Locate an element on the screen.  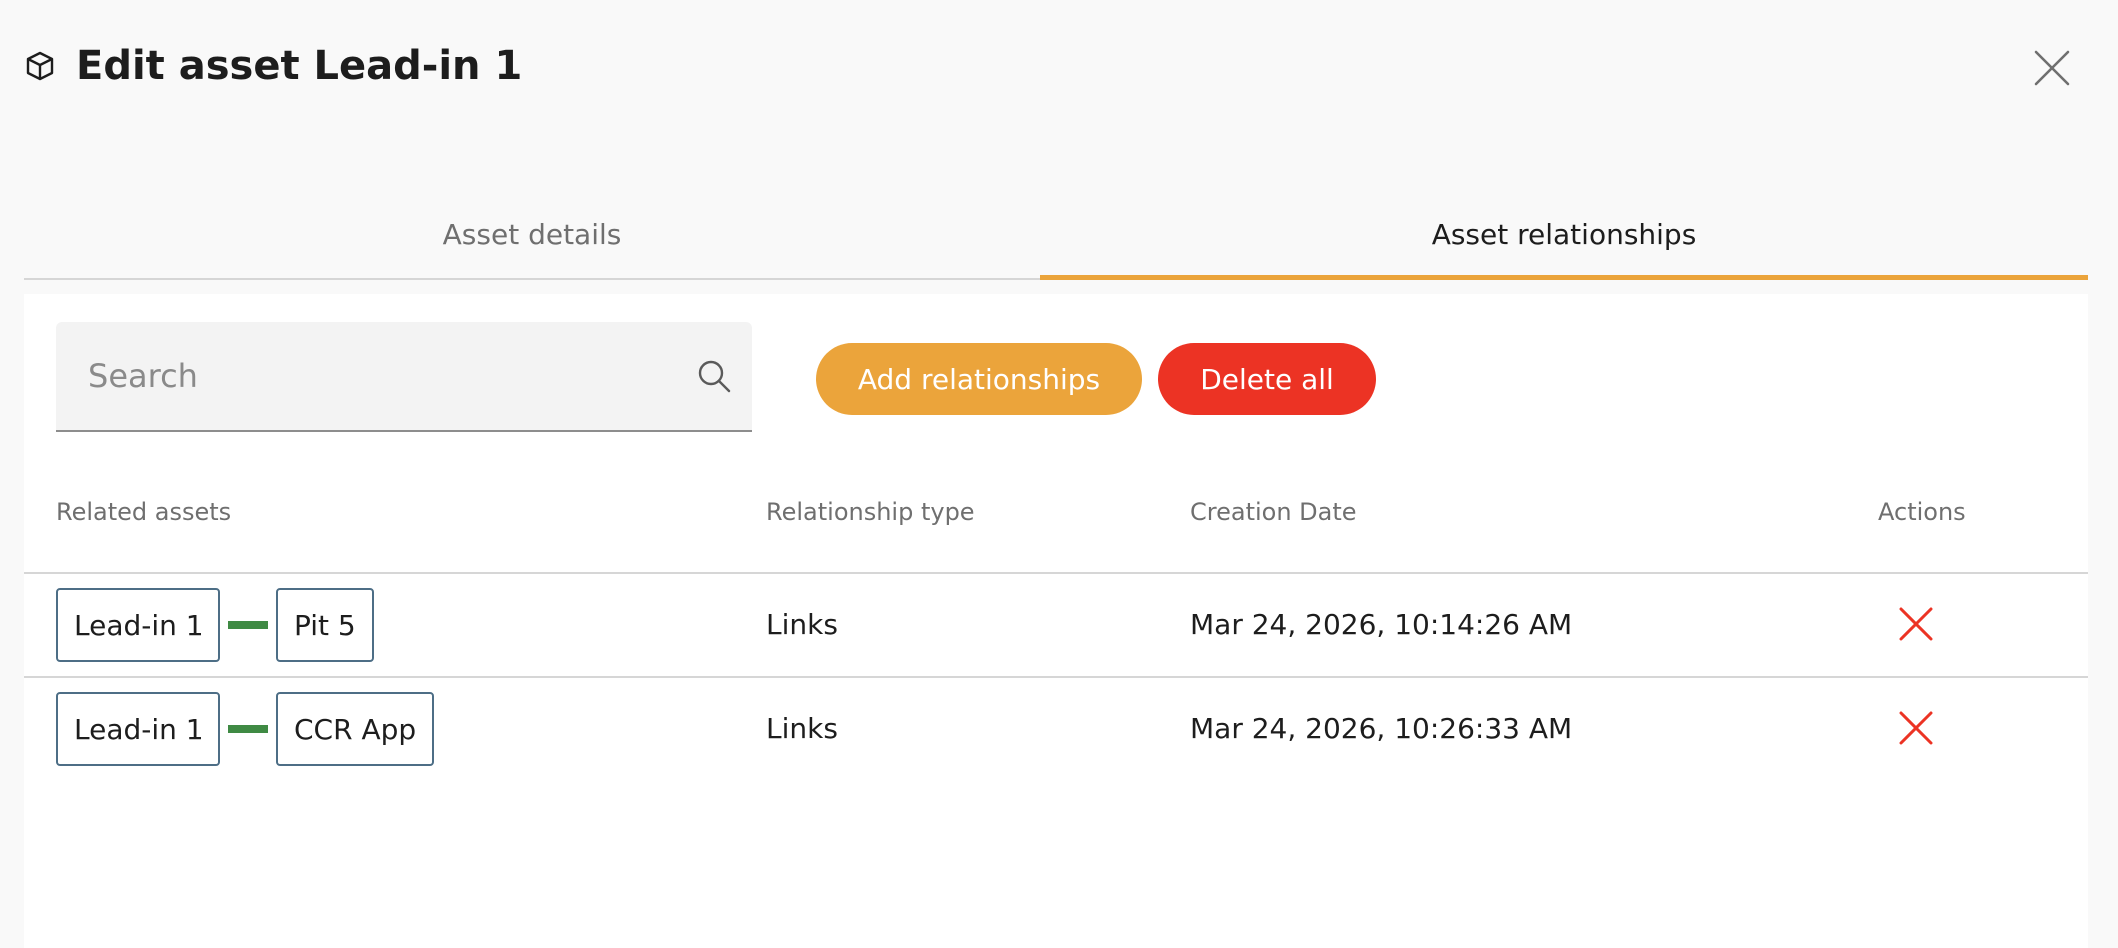
creation-date: Mar 24, 2026, 10:26:33 AM is located at coordinates (1381, 728).